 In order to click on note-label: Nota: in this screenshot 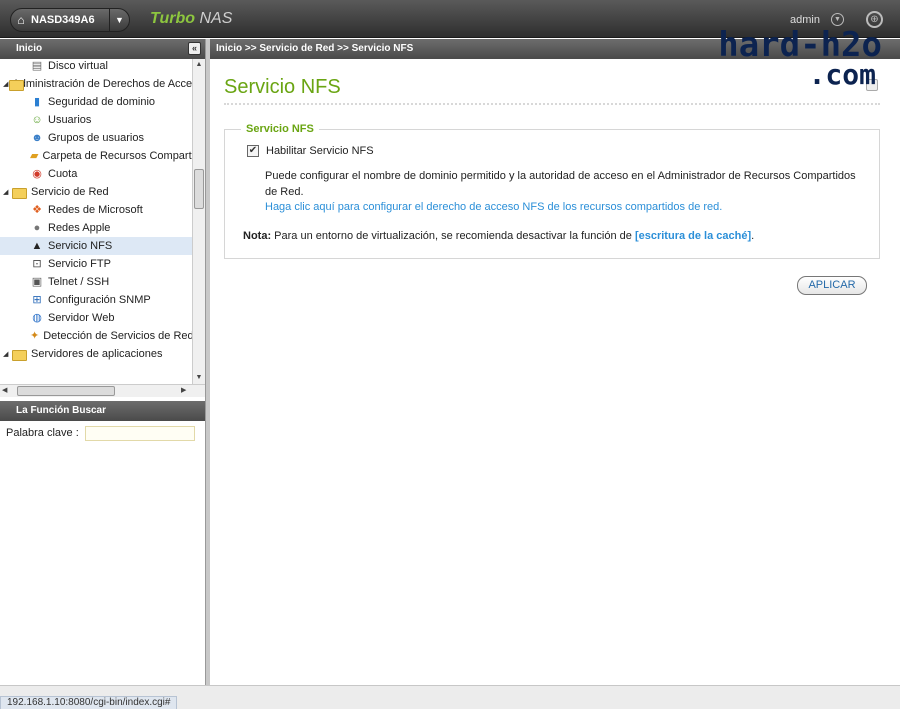, I will do `click(257, 236)`.